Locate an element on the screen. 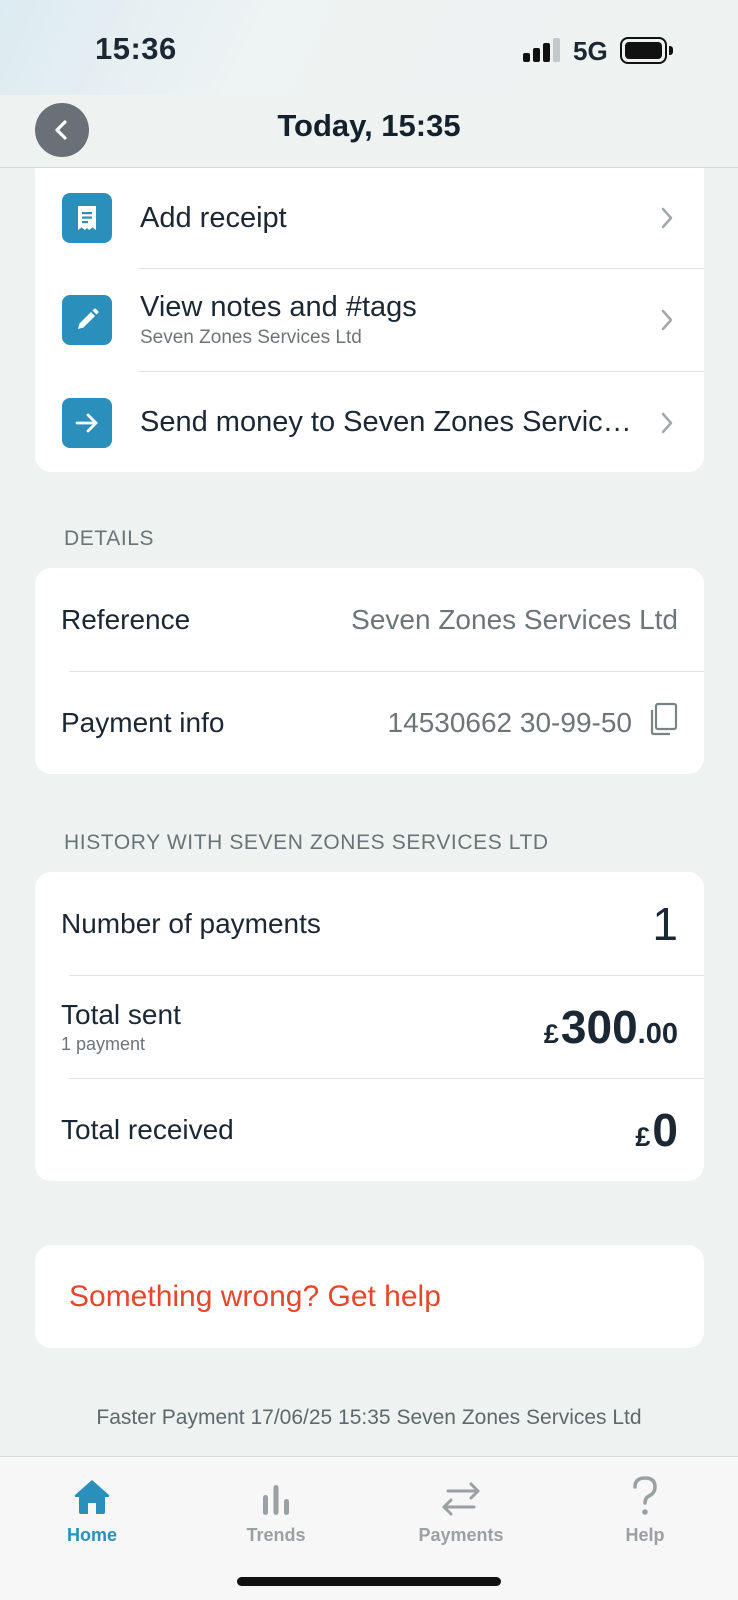 This screenshot has height=1600, width=738. details-heading: DETAILS is located at coordinates (109, 538).